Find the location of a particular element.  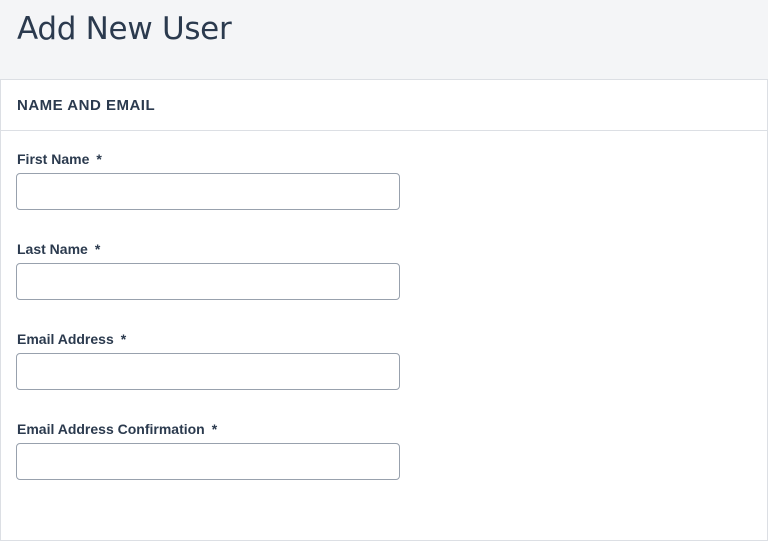

email-confirmation-label: Email Address Confirmation * is located at coordinates (117, 429).